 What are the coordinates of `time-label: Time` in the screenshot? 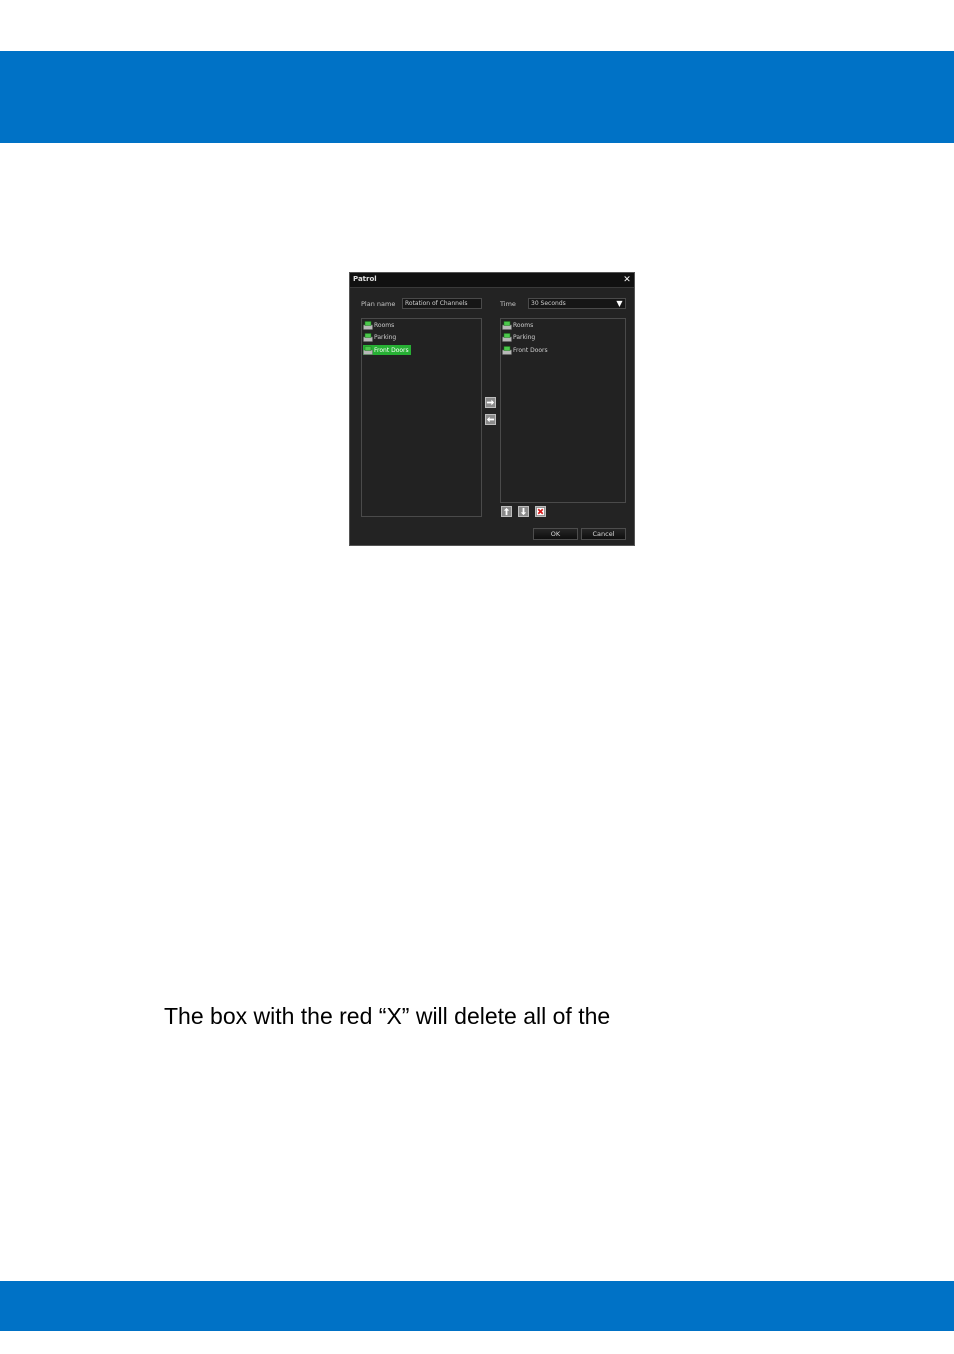 It's located at (508, 304).